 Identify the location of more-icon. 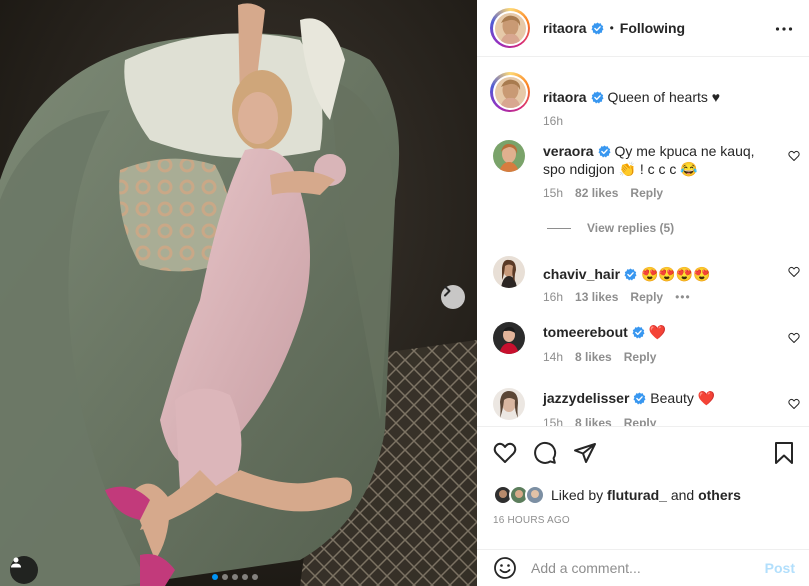
(784, 29).